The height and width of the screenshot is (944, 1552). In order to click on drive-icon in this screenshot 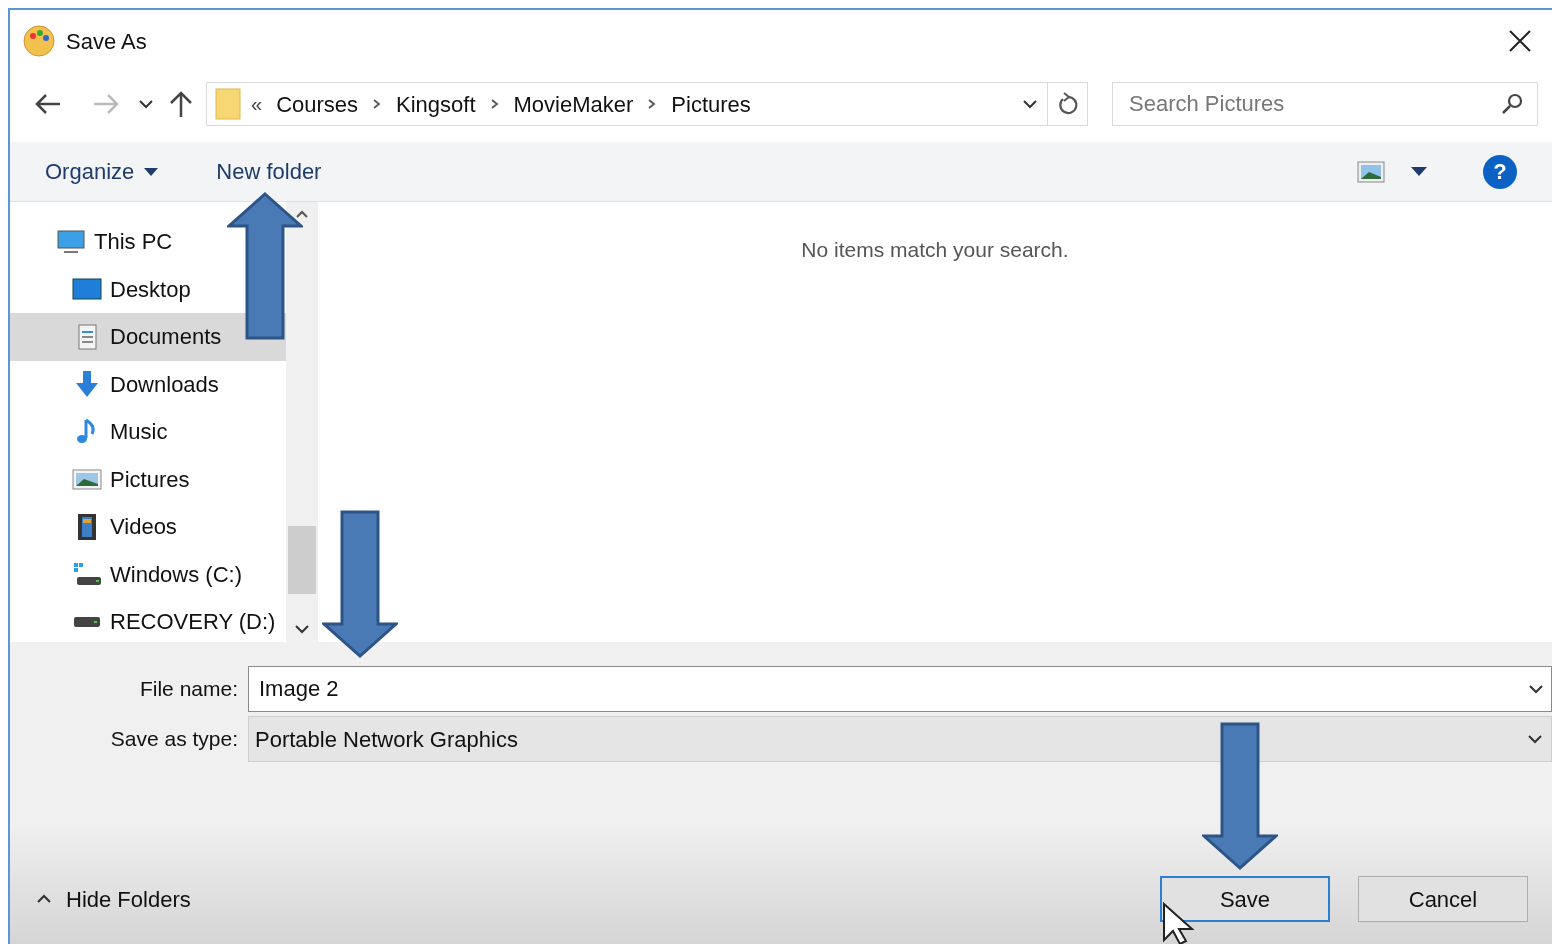, I will do `click(87, 621)`.